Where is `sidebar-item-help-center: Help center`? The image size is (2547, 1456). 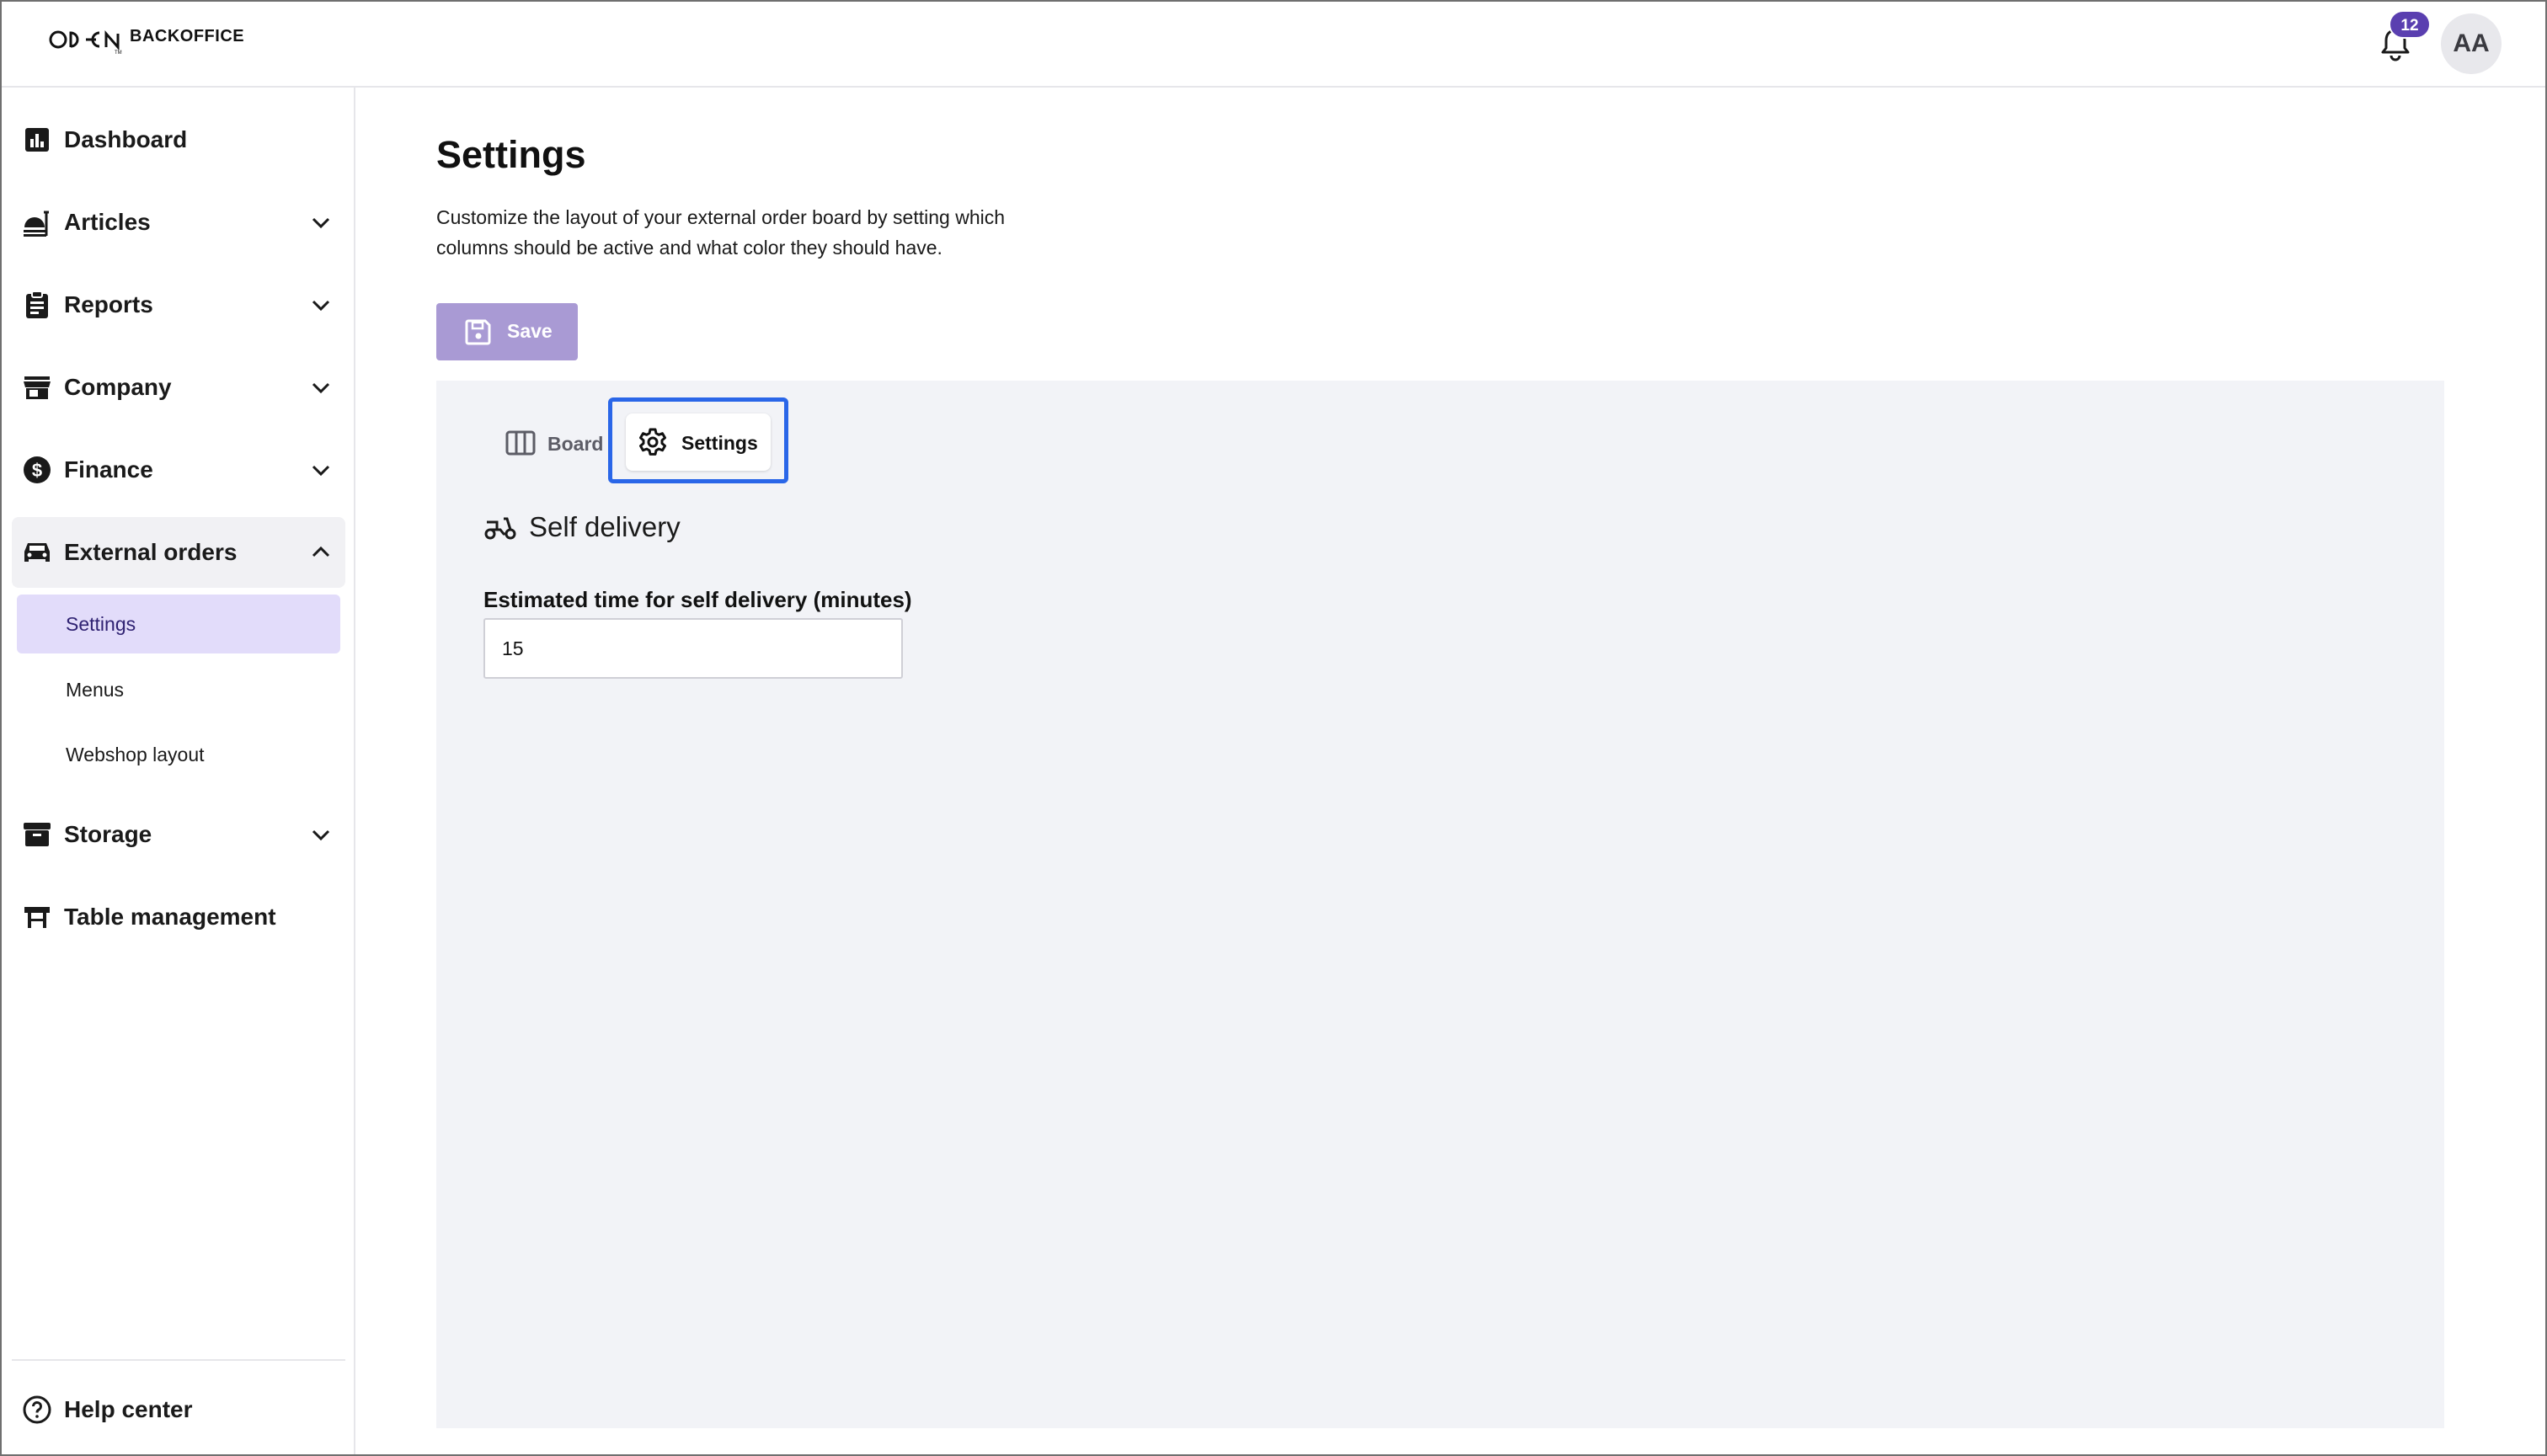
sidebar-item-help-center: Help center is located at coordinates (178, 1409).